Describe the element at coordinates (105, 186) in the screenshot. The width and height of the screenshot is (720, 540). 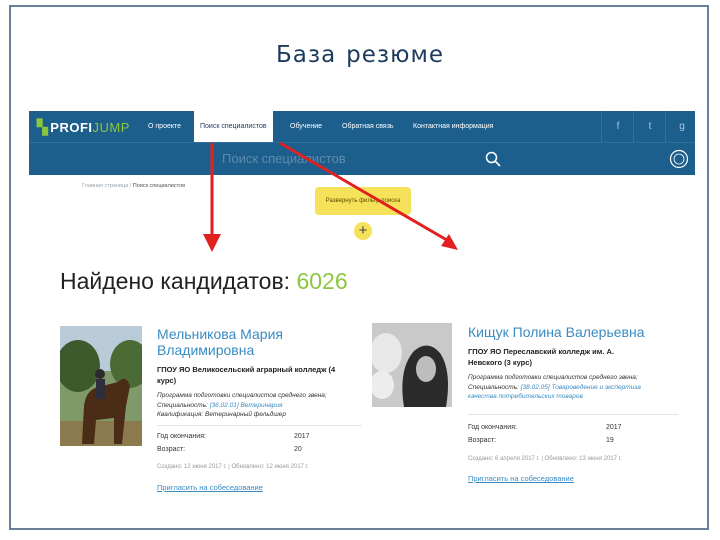
I see `breadcrumb-home: Главная страница` at that location.